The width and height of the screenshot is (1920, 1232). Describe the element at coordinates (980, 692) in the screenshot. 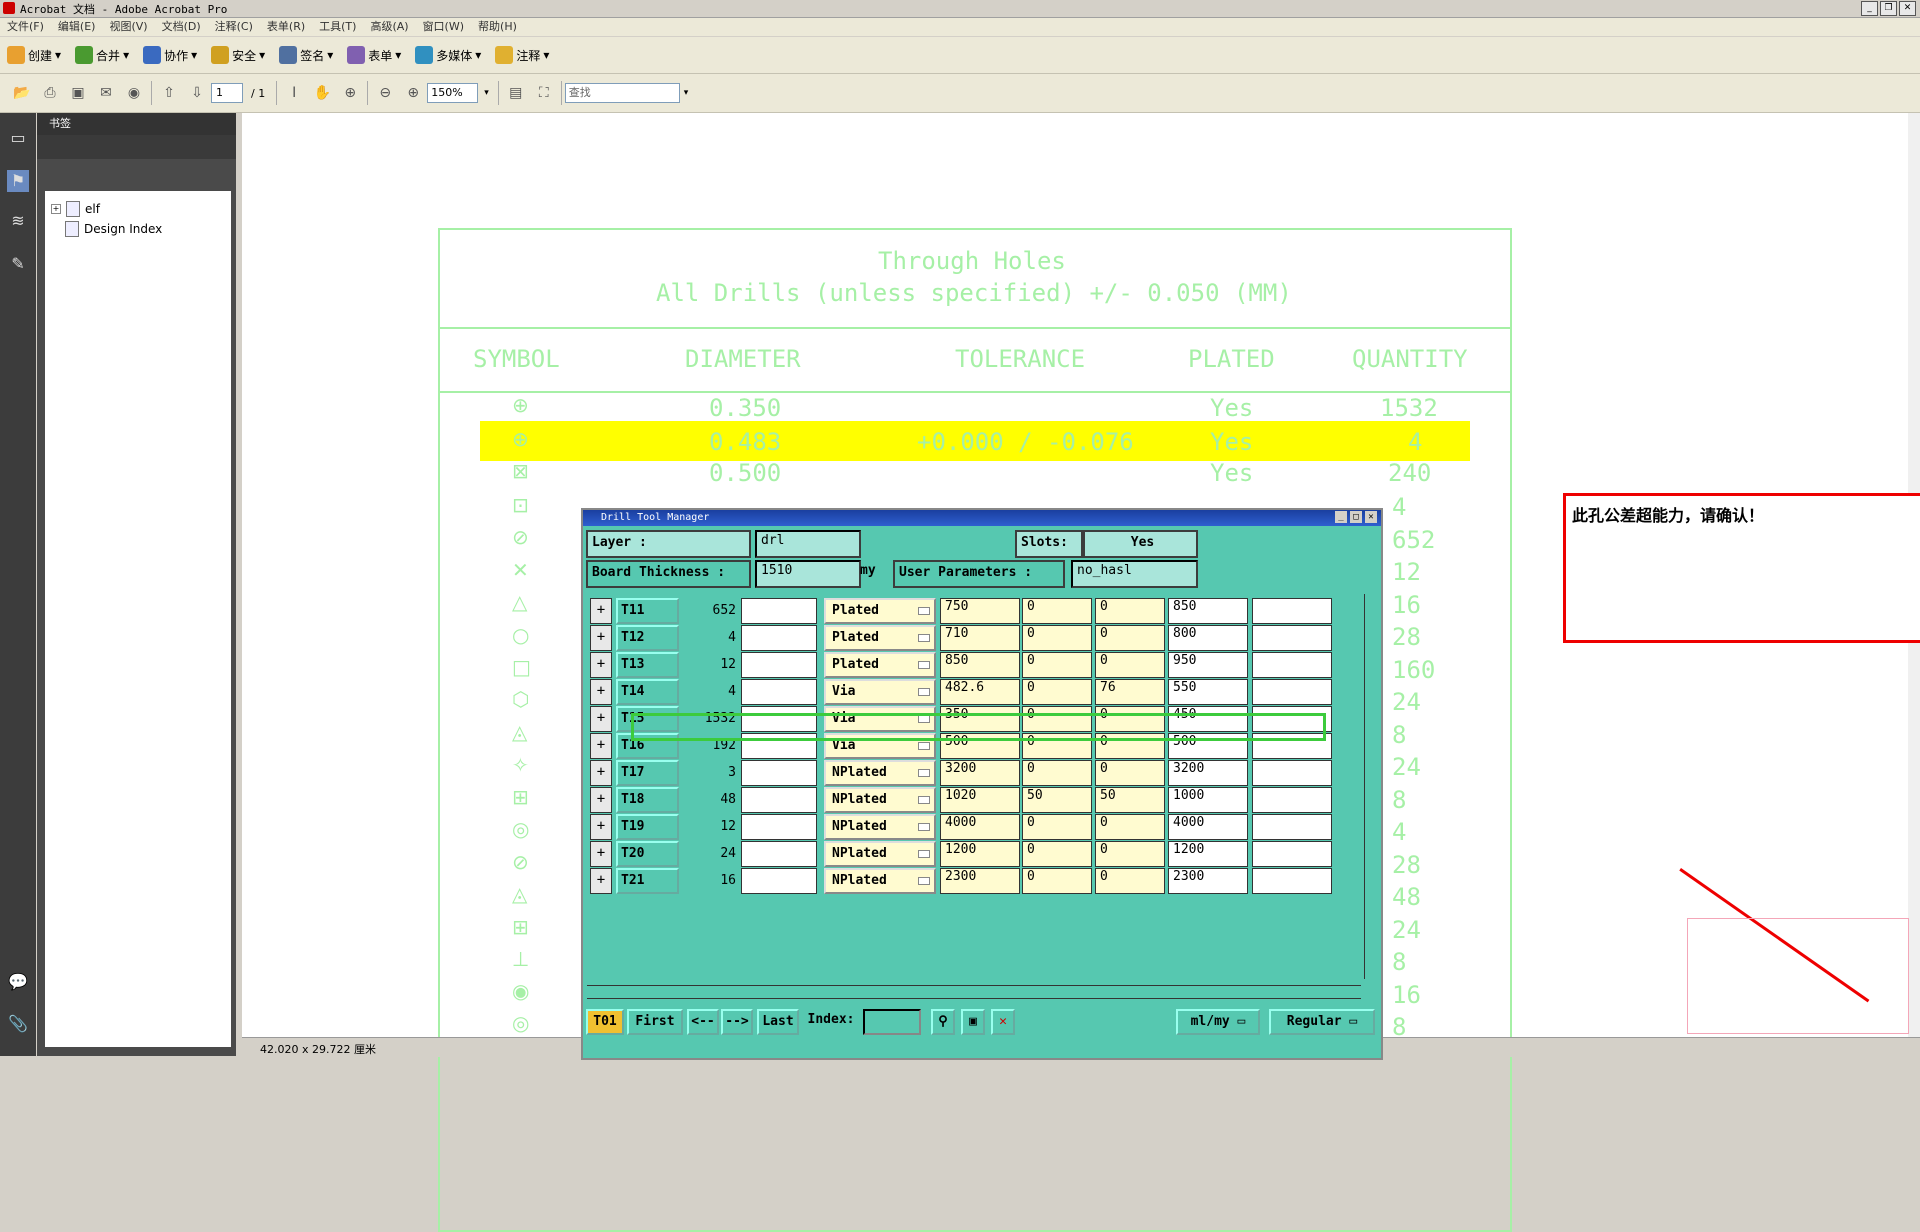

I see `finish-size-input: 482.6` at that location.